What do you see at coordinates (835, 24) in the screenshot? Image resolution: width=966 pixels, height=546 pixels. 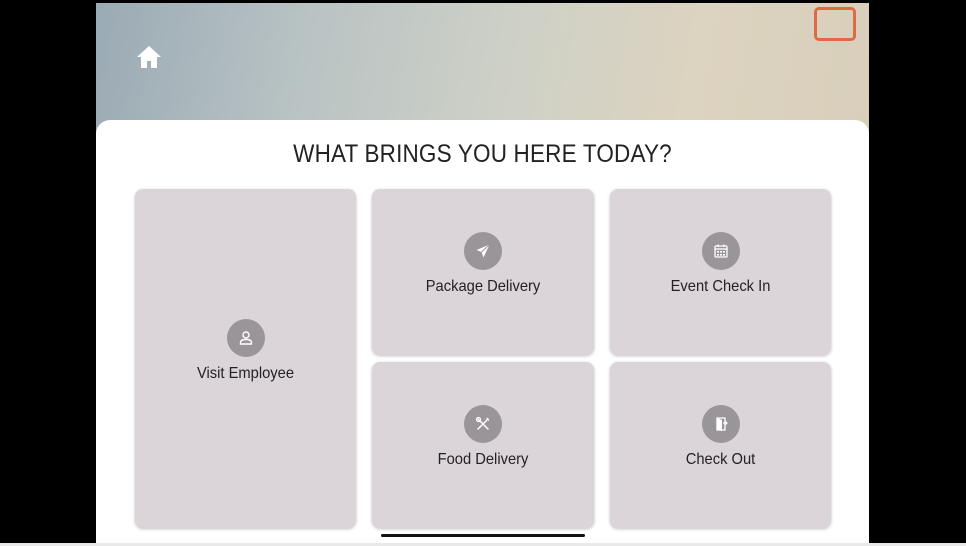 I see `top-right-hotspot` at bounding box center [835, 24].